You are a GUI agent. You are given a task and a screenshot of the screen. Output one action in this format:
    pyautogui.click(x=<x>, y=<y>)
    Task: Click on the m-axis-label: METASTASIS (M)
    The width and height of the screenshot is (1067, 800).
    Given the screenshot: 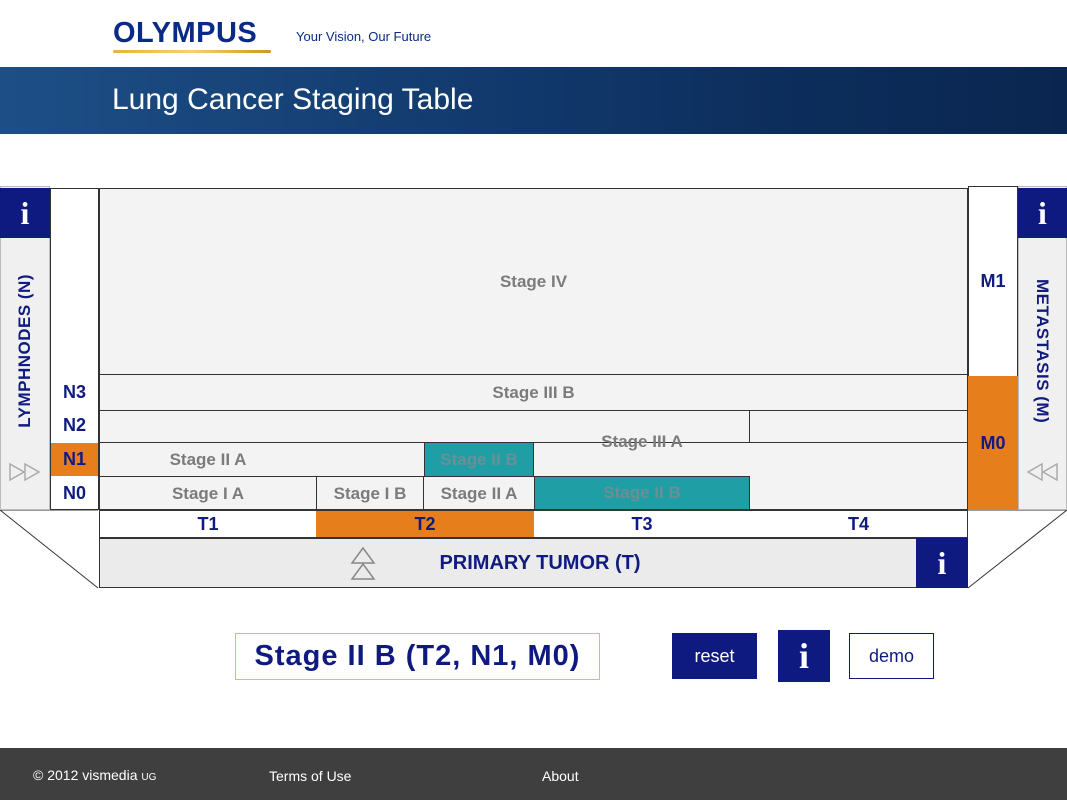 What is the action you would take?
    pyautogui.click(x=1042, y=351)
    